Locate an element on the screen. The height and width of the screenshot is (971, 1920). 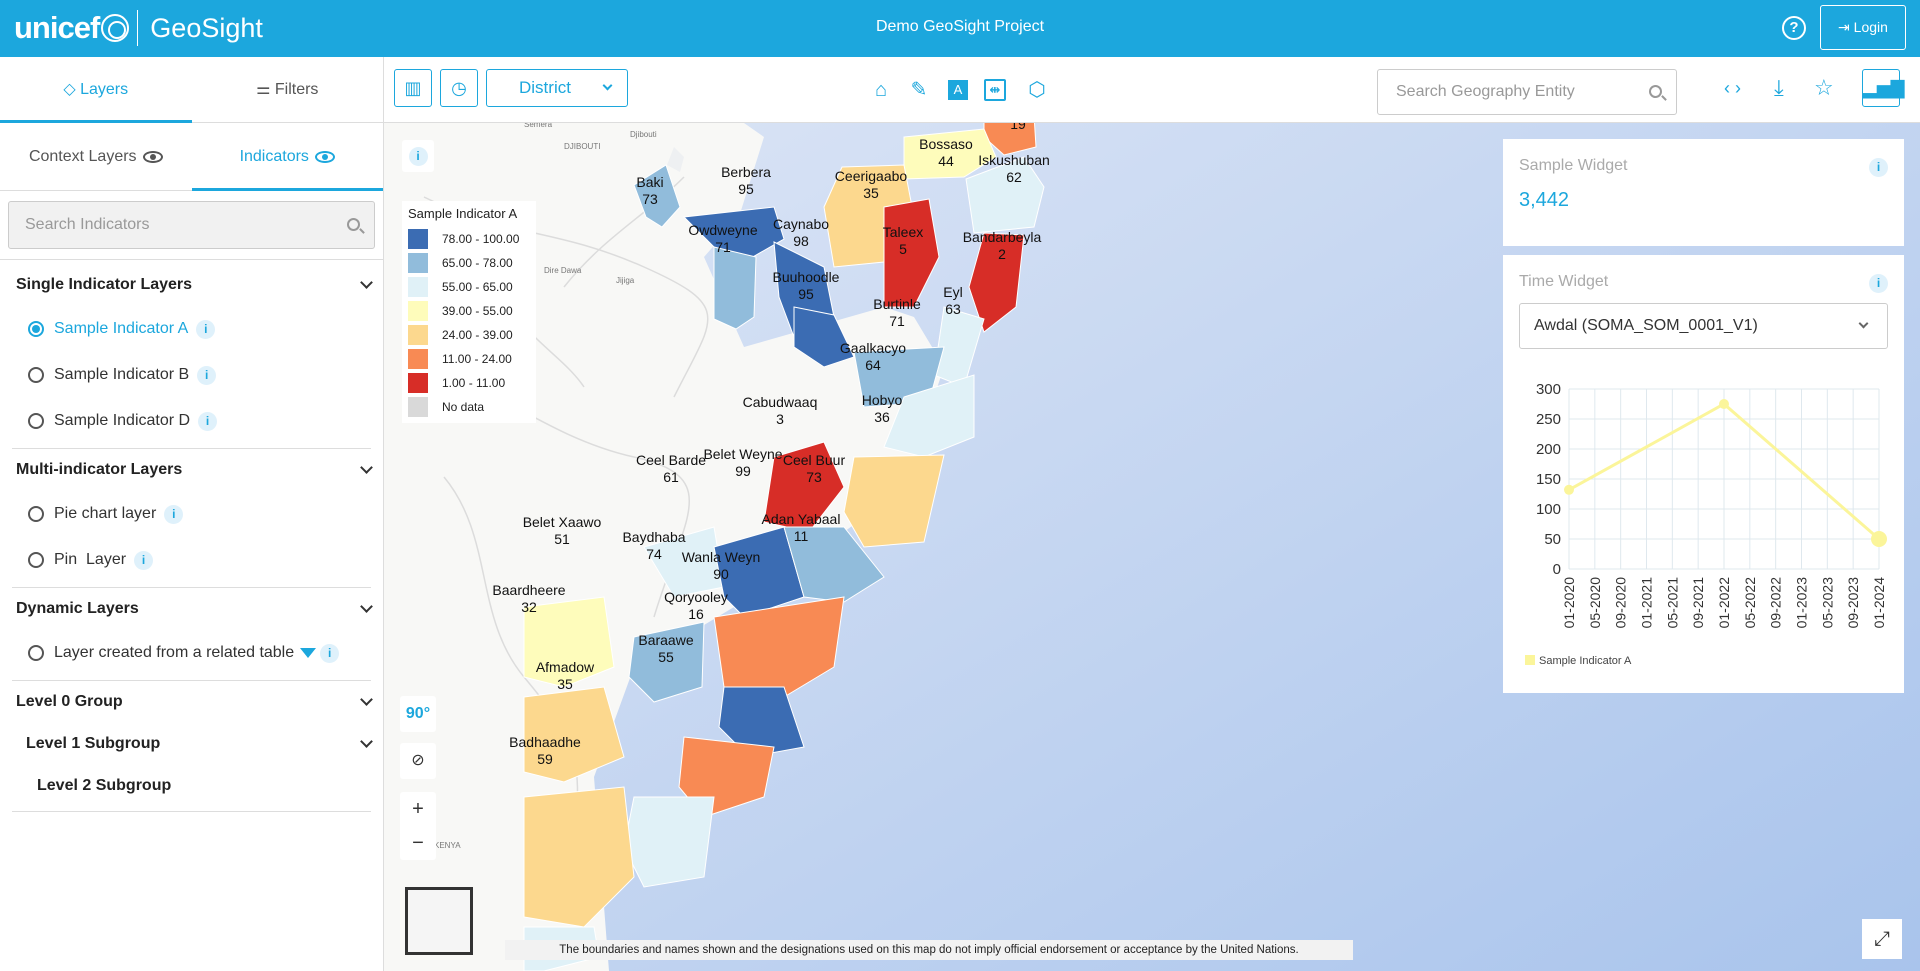
fullscreen-icon: ⤢ is located at coordinates (1882, 939).